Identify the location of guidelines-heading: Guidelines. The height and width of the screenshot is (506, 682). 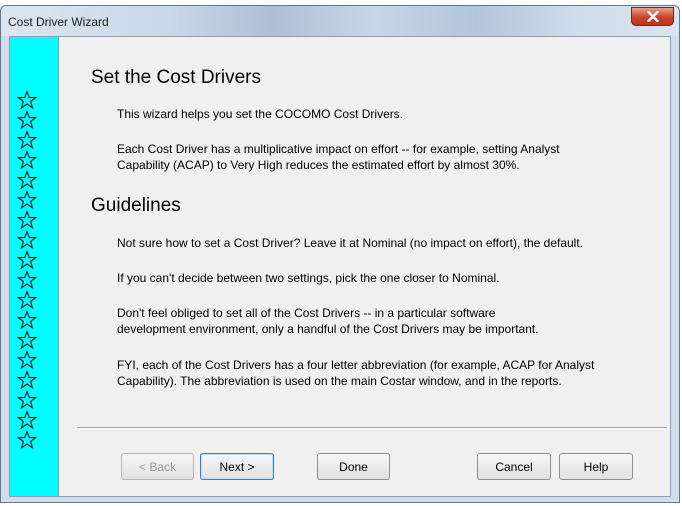
(136, 205).